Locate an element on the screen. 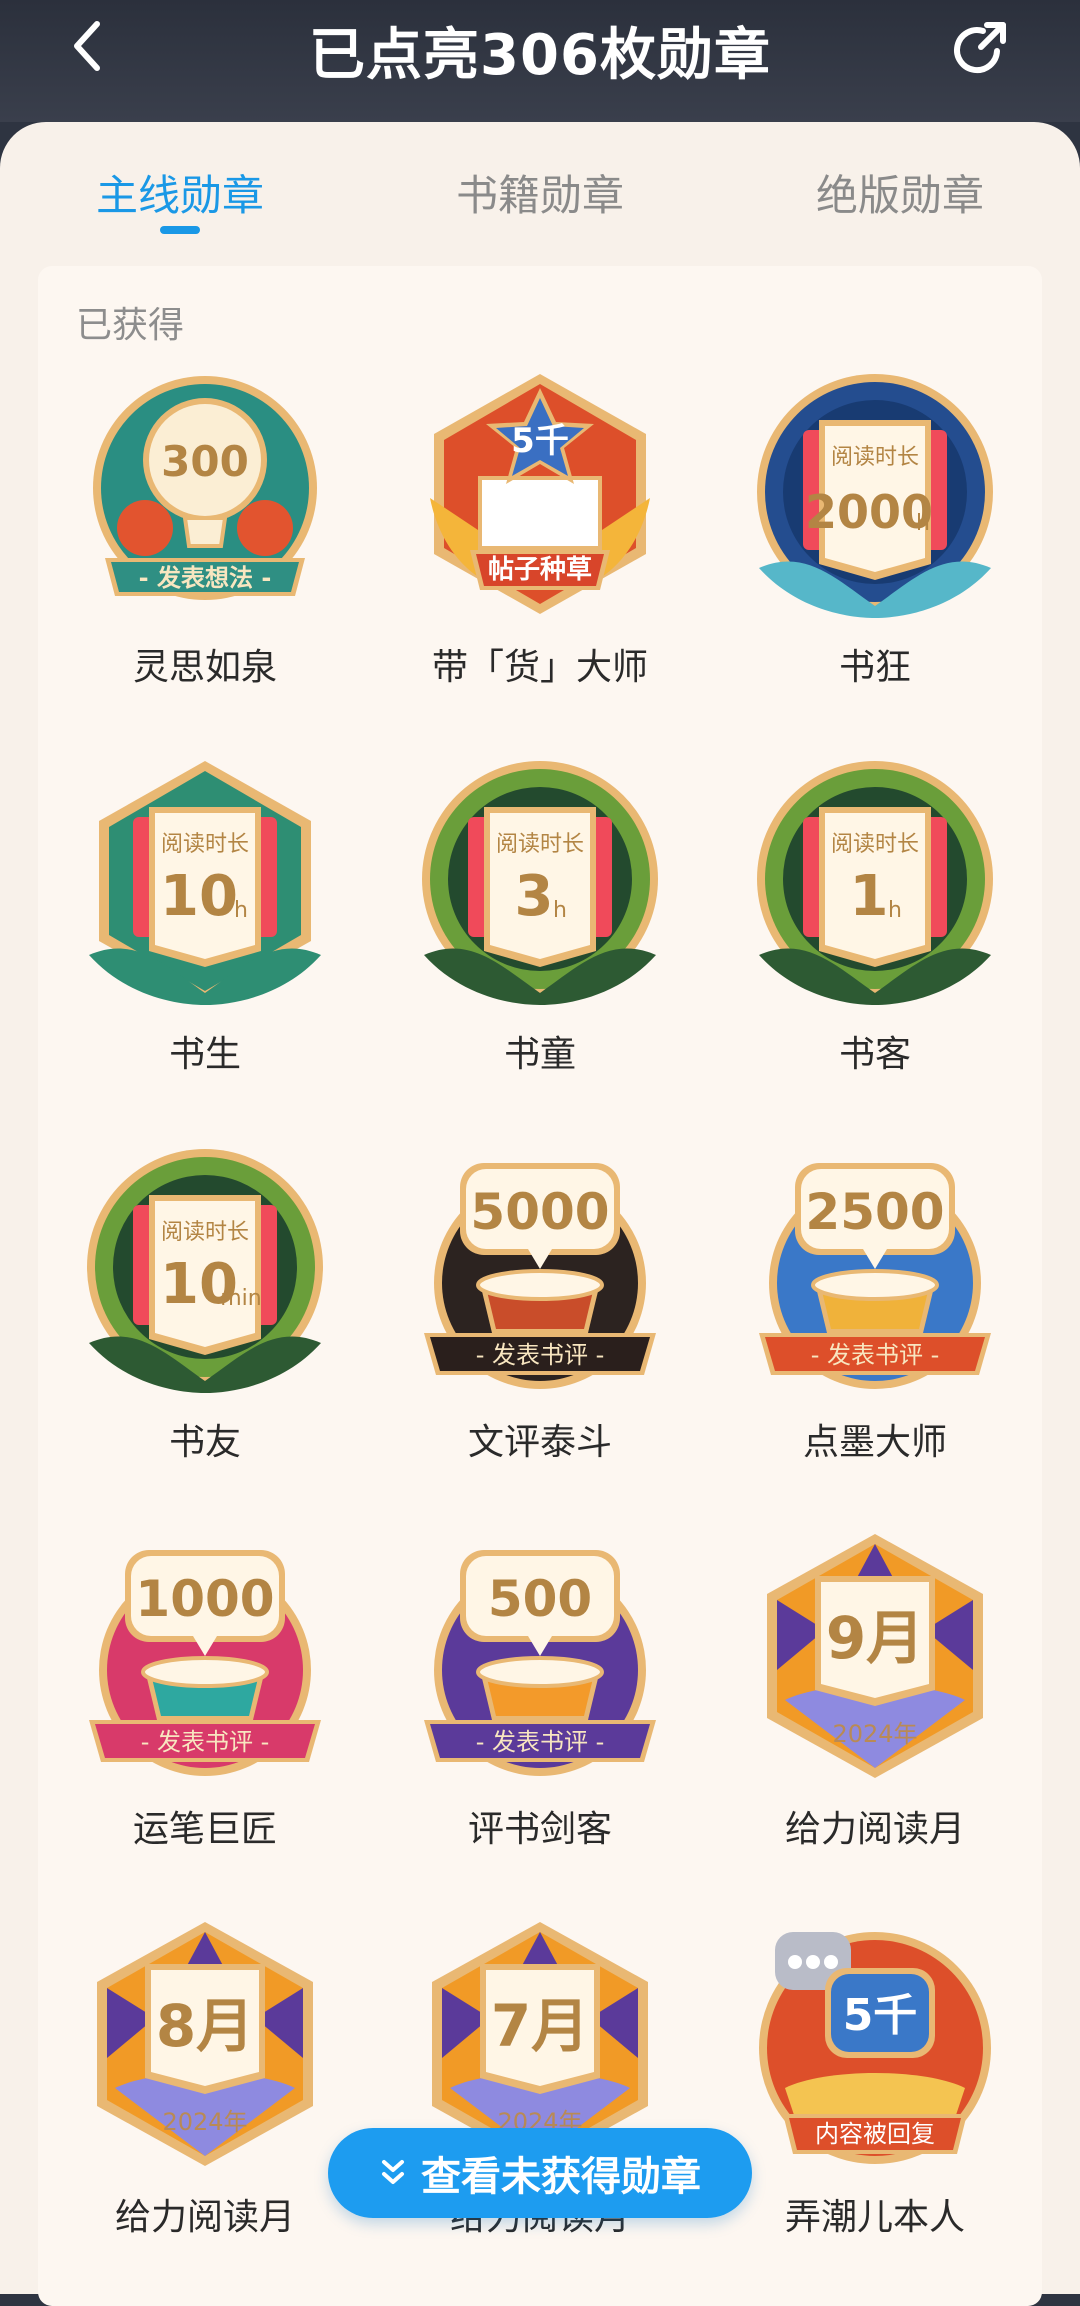 The width and height of the screenshot is (1080, 2306). tab-limited-badges: 绝版勋章 is located at coordinates (900, 192).